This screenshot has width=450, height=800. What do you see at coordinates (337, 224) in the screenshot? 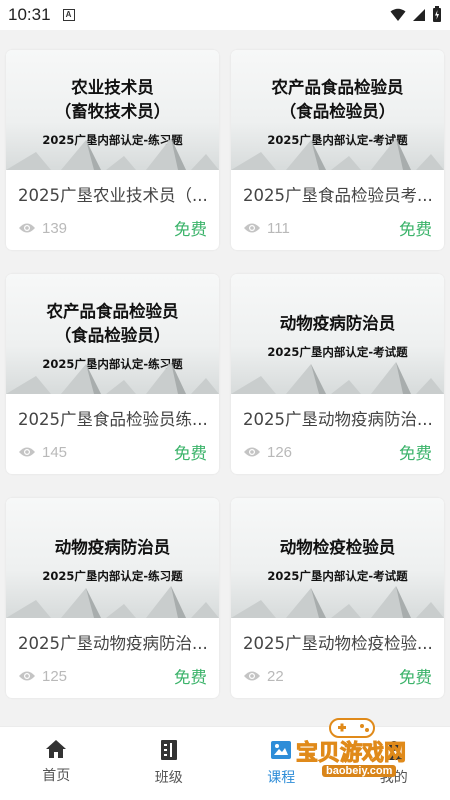
I see `course-meta: 111 免费` at bounding box center [337, 224].